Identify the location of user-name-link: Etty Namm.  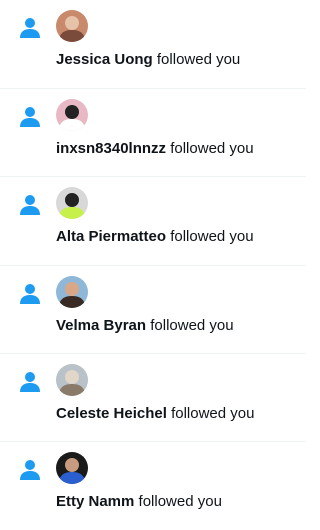
(95, 501).